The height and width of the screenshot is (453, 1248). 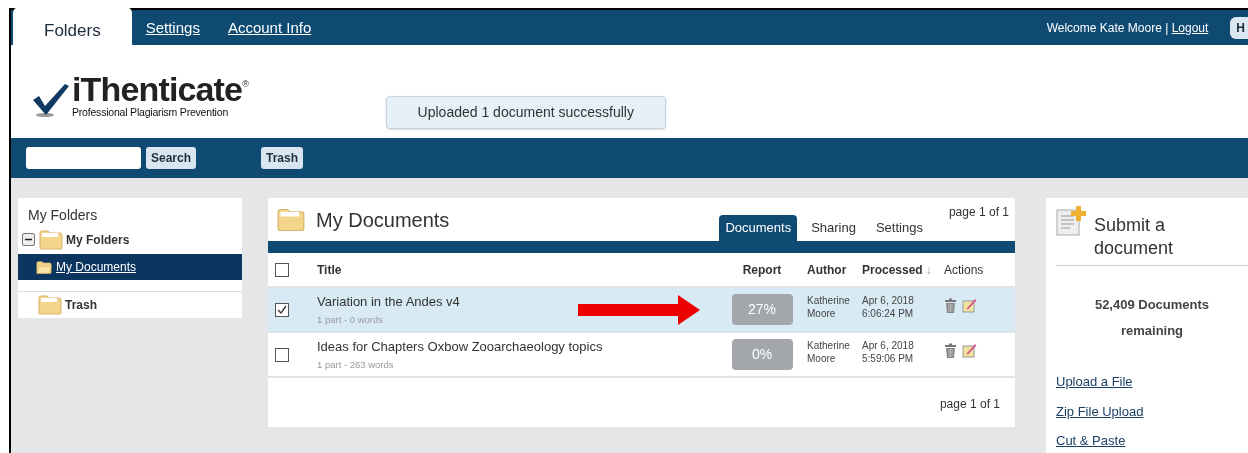 I want to click on checkmark-logo-icon, so click(x=51, y=99).